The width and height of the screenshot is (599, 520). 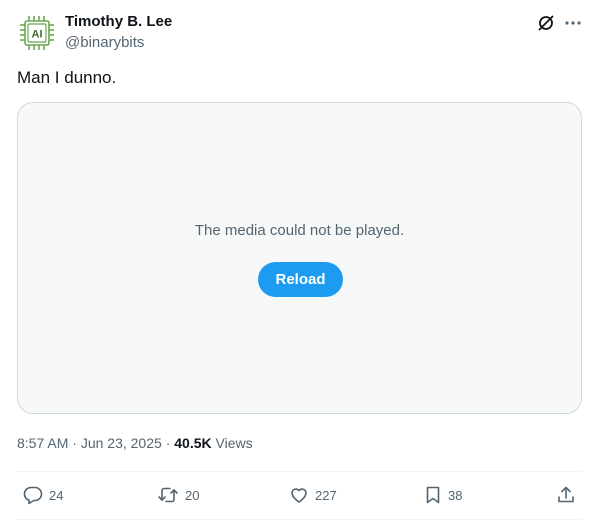 I want to click on tweet-date: Jun 23, 2025, so click(x=121, y=443).